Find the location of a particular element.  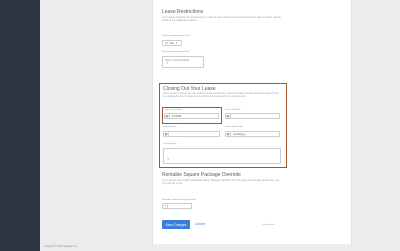

last-updated-note: Last updated is located at coordinates (268, 225).